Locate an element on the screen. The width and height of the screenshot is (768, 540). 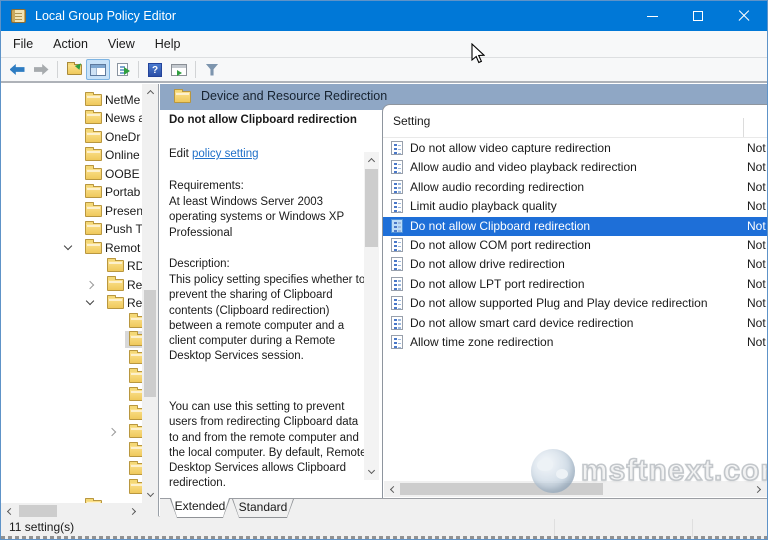
tab-standard: Standard is located at coordinates (263, 508).